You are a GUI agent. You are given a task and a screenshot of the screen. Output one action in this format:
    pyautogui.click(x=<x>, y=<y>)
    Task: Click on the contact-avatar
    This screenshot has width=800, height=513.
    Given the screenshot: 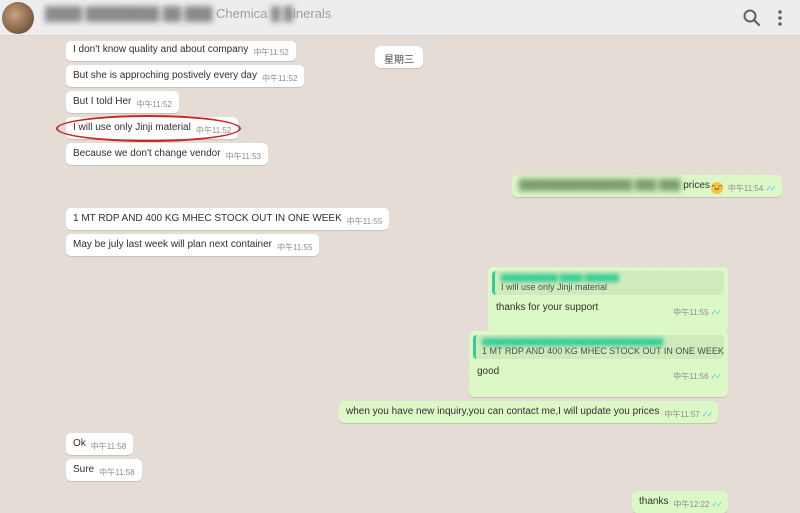 What is the action you would take?
    pyautogui.click(x=18, y=18)
    